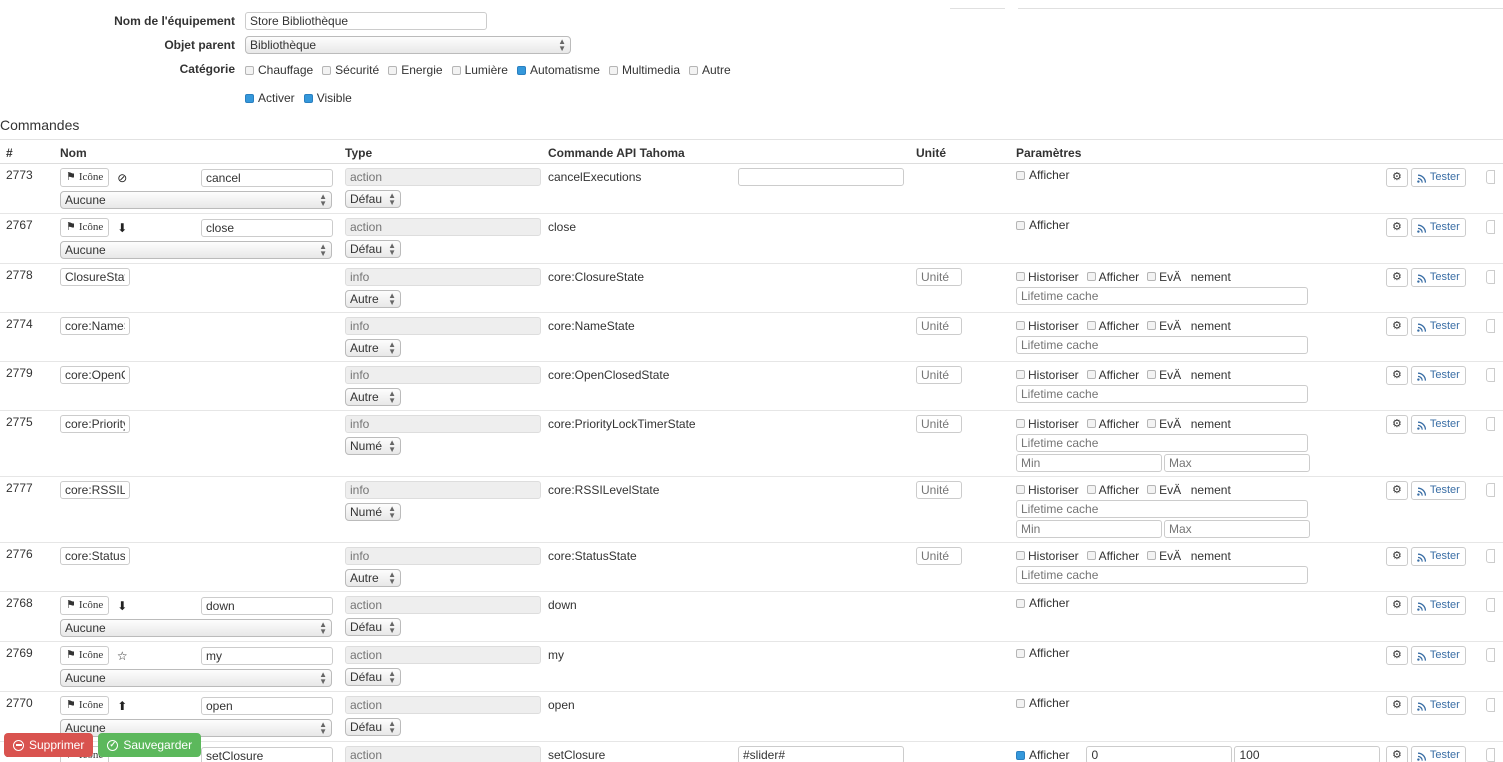 Image resolution: width=1503 pixels, height=762 pixels. What do you see at coordinates (479, 70) in the screenshot?
I see `category-lumi-re: Lumière` at bounding box center [479, 70].